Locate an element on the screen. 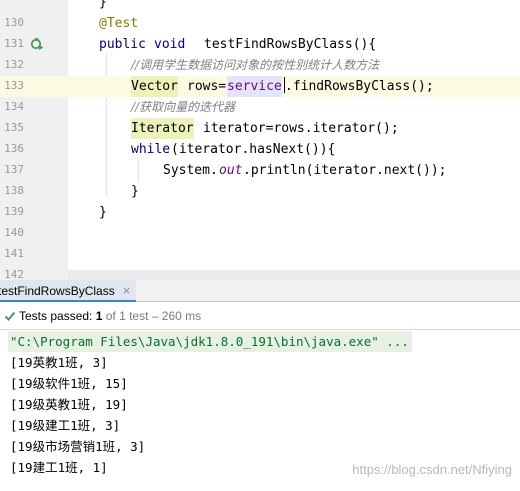 This screenshot has height=491, width=520. code-text: .println(iterator.next()); is located at coordinates (345, 170).